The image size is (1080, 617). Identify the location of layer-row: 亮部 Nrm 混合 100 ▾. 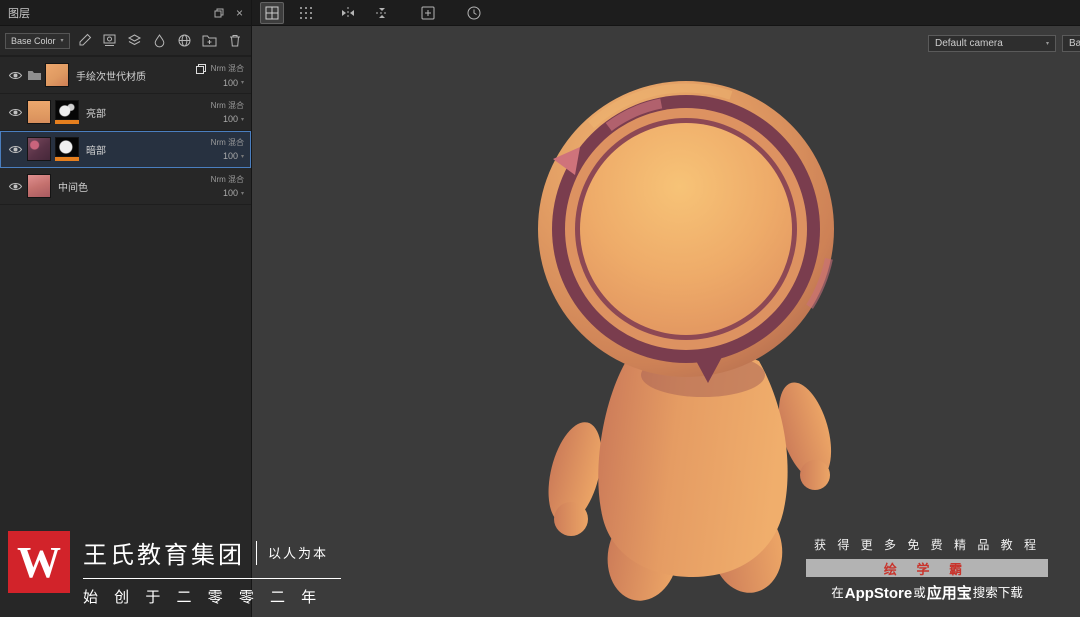
(125, 112).